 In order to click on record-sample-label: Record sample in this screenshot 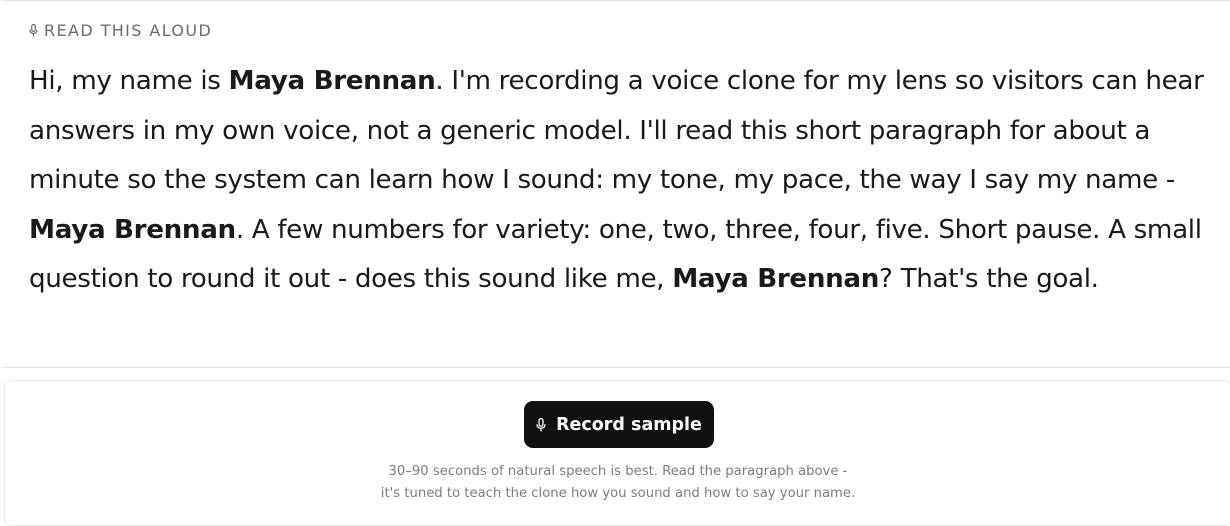, I will do `click(629, 424)`.